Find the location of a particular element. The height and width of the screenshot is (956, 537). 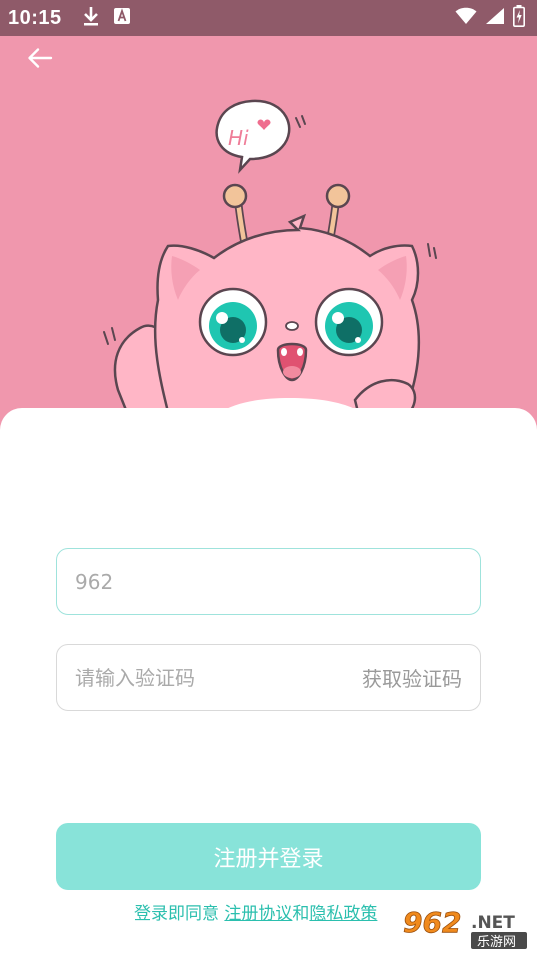

verification-code-input is located at coordinates (218, 677).